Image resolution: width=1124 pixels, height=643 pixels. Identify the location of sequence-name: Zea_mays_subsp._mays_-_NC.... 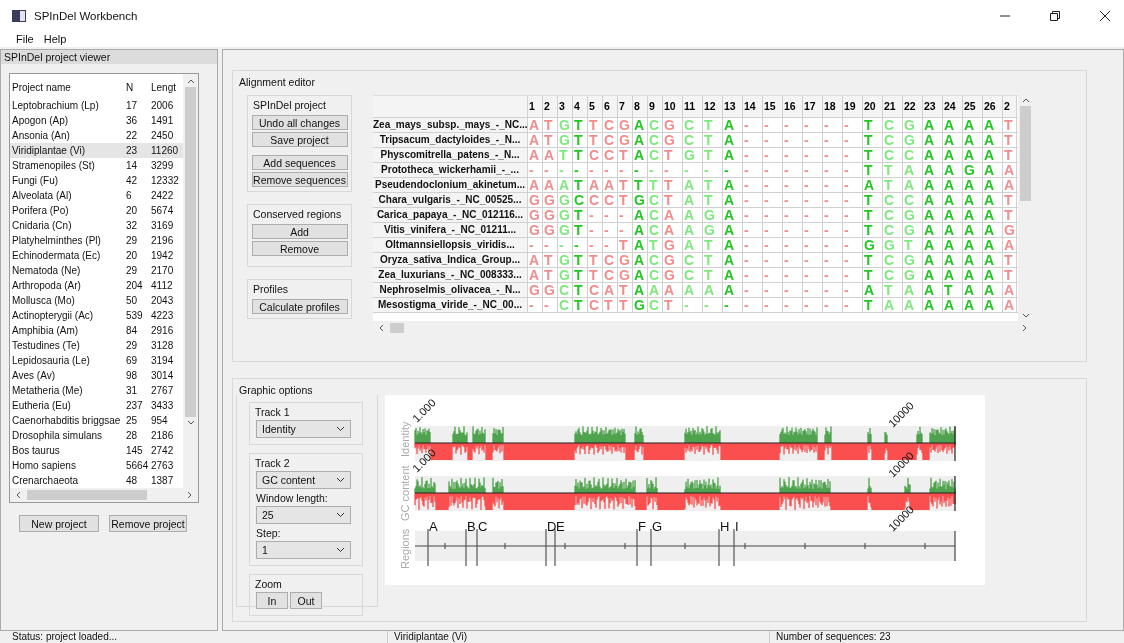
(450, 125).